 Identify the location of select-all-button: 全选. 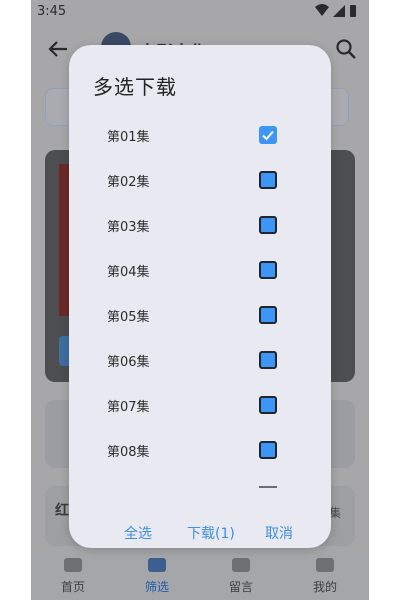
(138, 533).